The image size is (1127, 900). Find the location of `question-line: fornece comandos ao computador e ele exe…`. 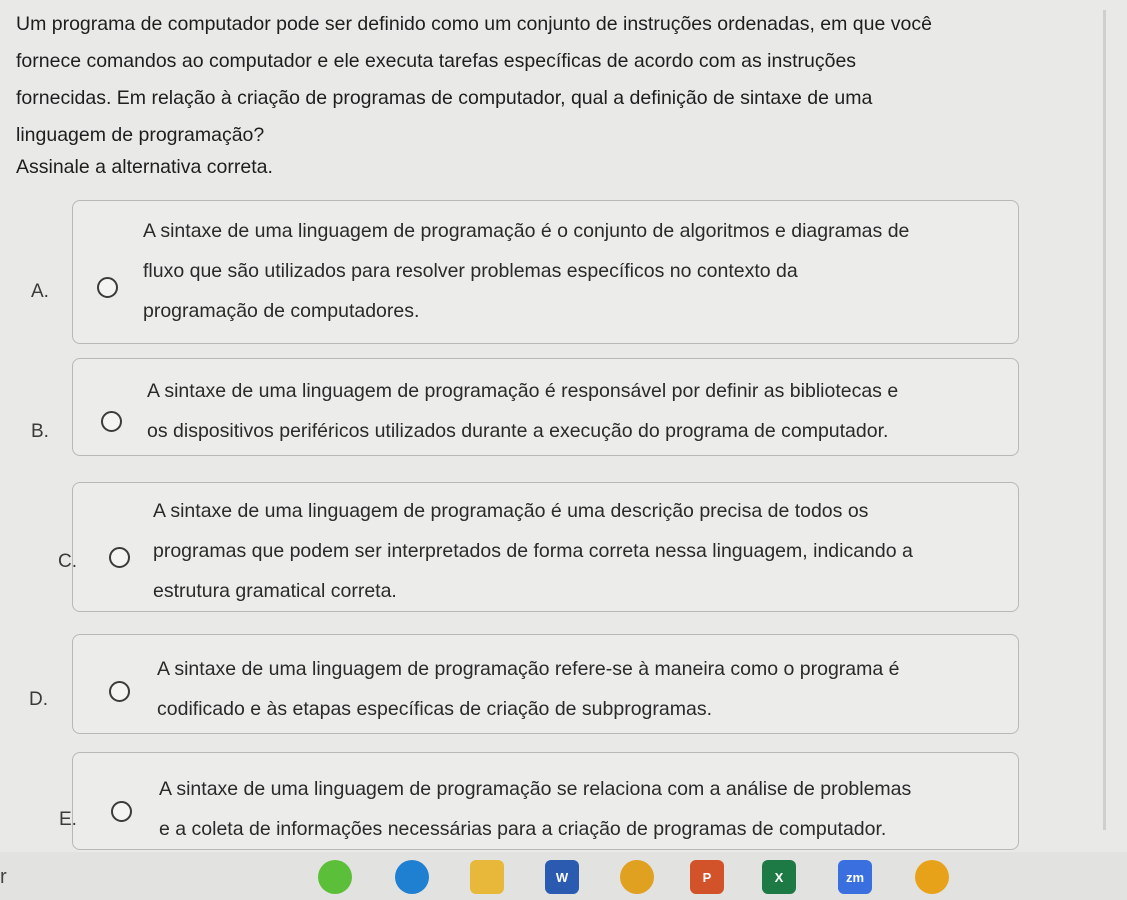

question-line: fornece comandos ao computador e ele exe… is located at coordinates (436, 61).